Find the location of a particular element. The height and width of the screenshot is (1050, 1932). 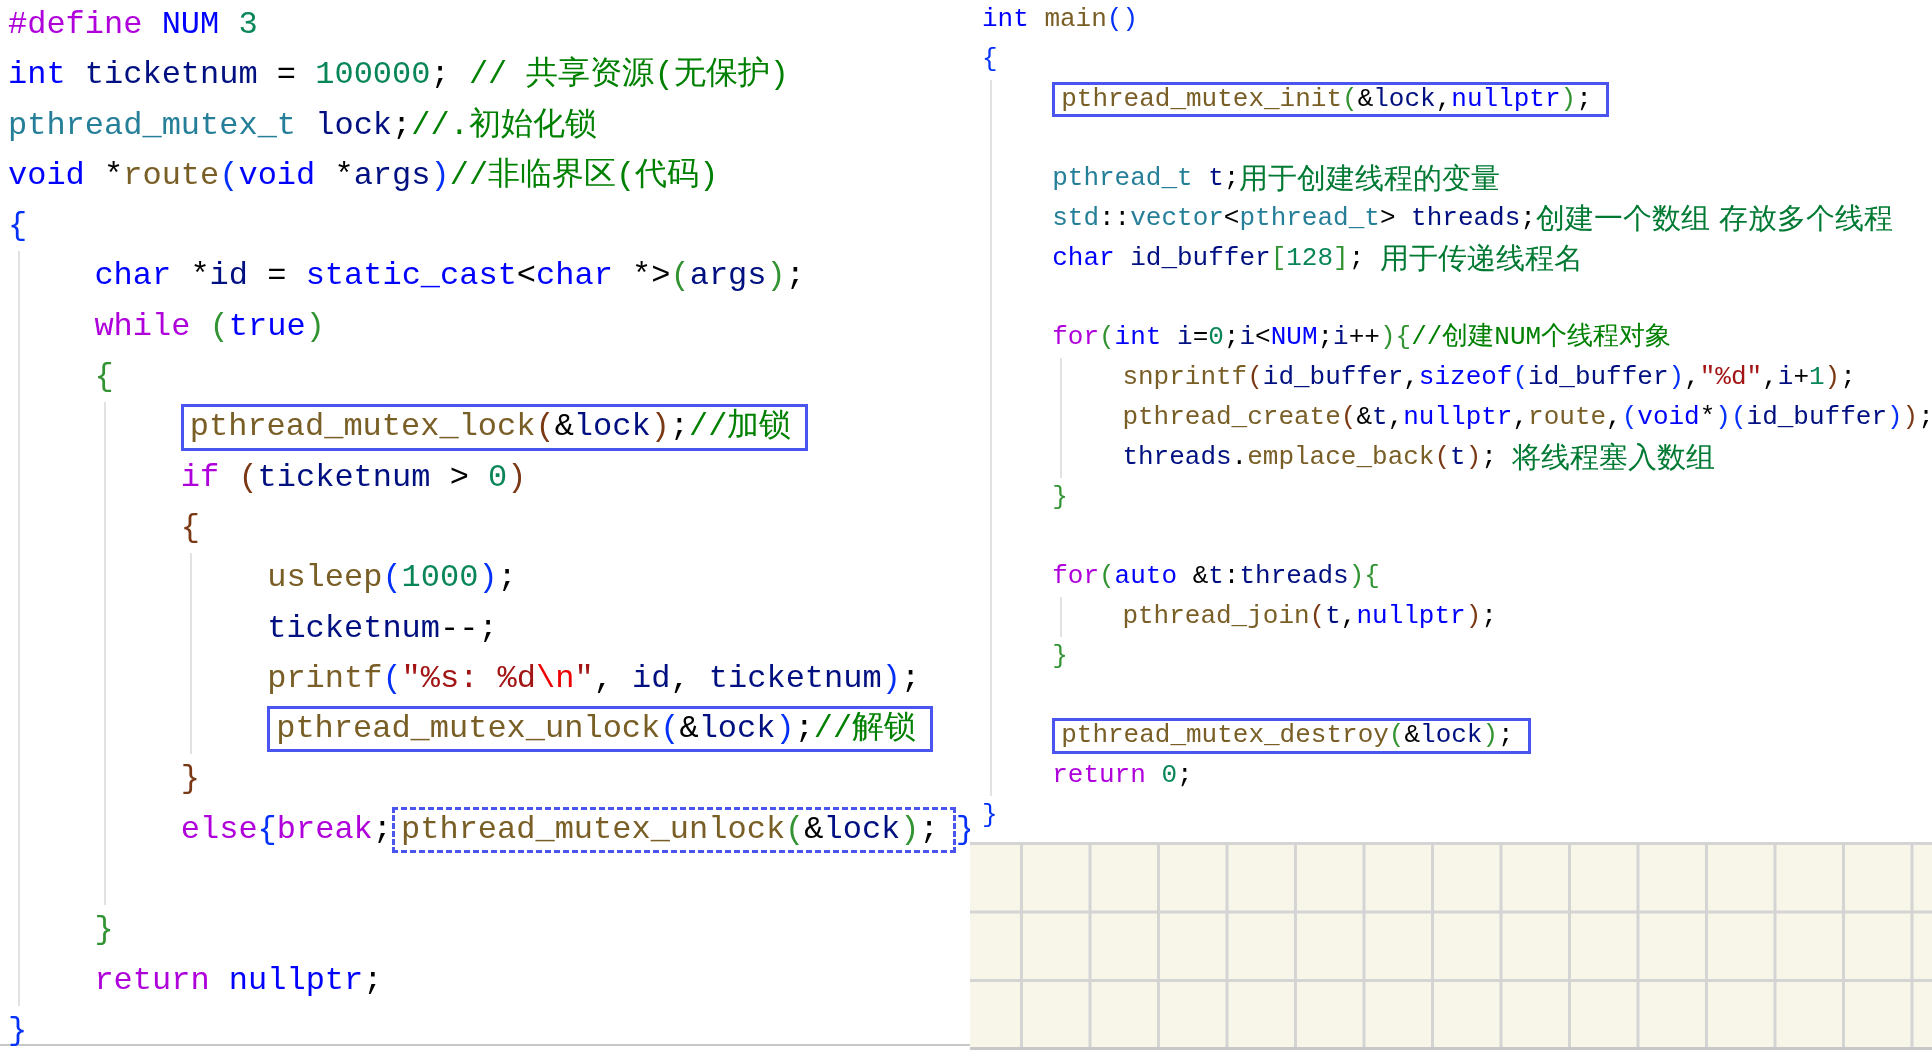

code-line: return nullptr; is located at coordinates (238, 980).